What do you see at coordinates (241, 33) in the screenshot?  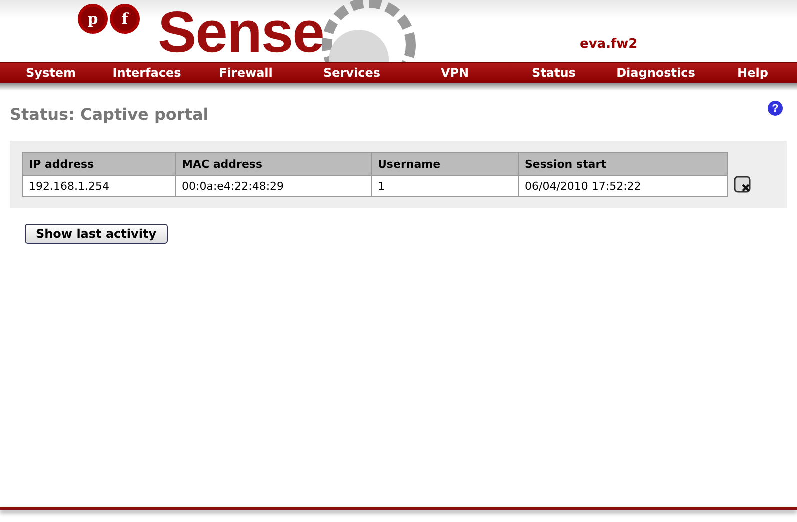 I see `logo-wordmark: Sense` at bounding box center [241, 33].